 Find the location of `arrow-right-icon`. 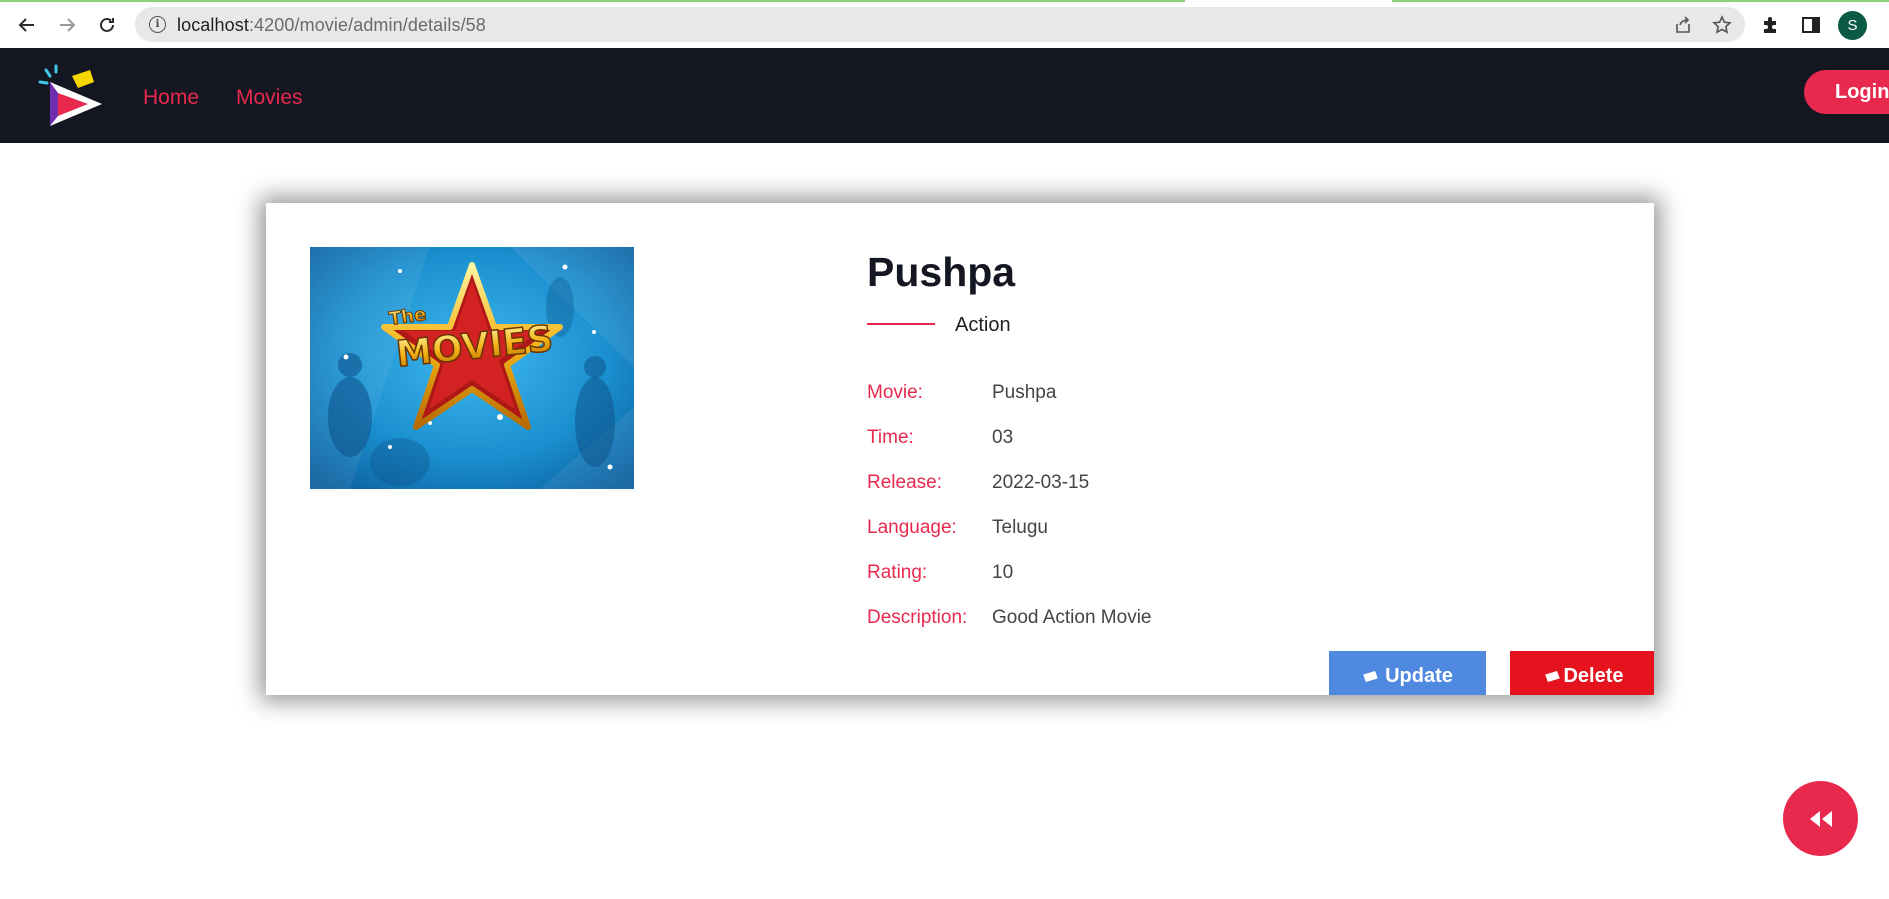

arrow-right-icon is located at coordinates (68, 25).